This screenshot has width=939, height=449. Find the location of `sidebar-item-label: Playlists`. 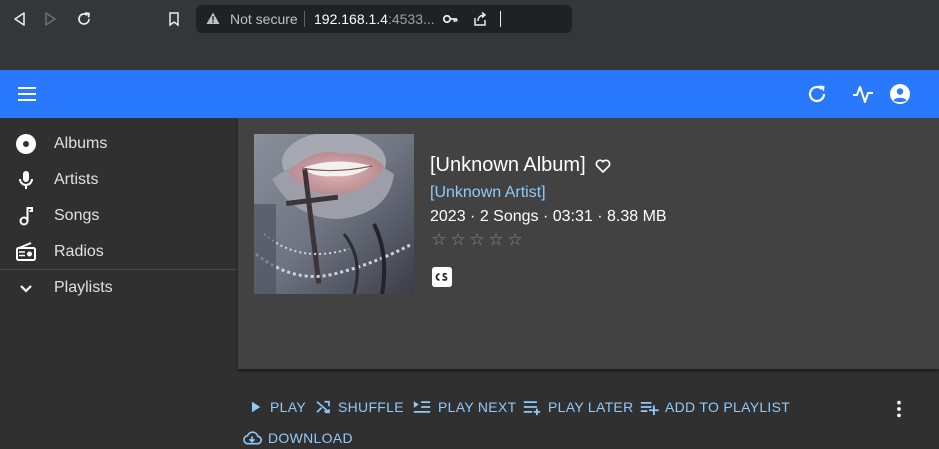

sidebar-item-label: Playlists is located at coordinates (83, 287).